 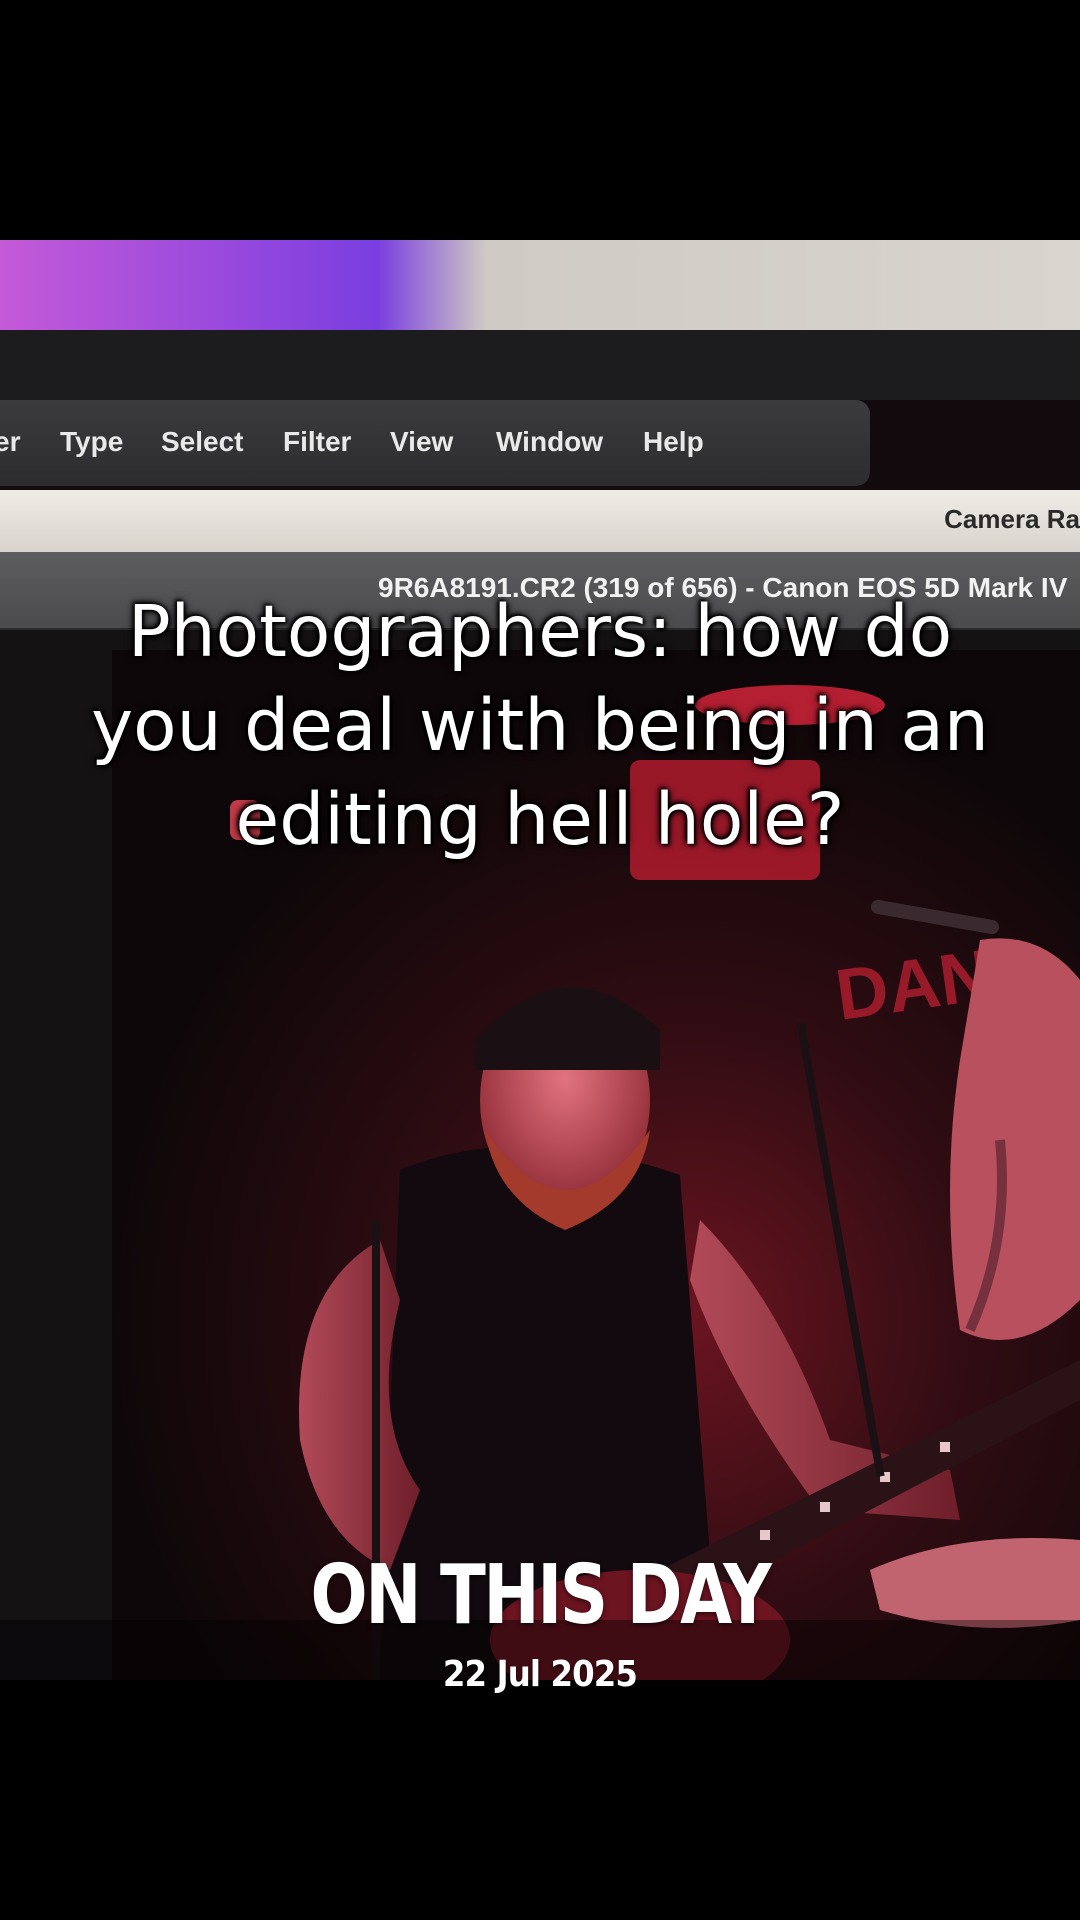 What do you see at coordinates (673, 442) in the screenshot?
I see `menu-item-help: Help` at bounding box center [673, 442].